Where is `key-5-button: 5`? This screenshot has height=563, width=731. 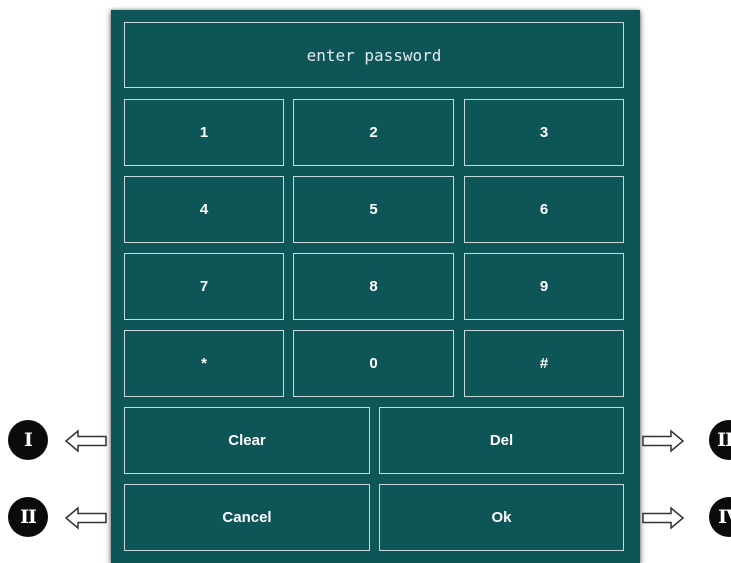 key-5-button: 5 is located at coordinates (373, 209).